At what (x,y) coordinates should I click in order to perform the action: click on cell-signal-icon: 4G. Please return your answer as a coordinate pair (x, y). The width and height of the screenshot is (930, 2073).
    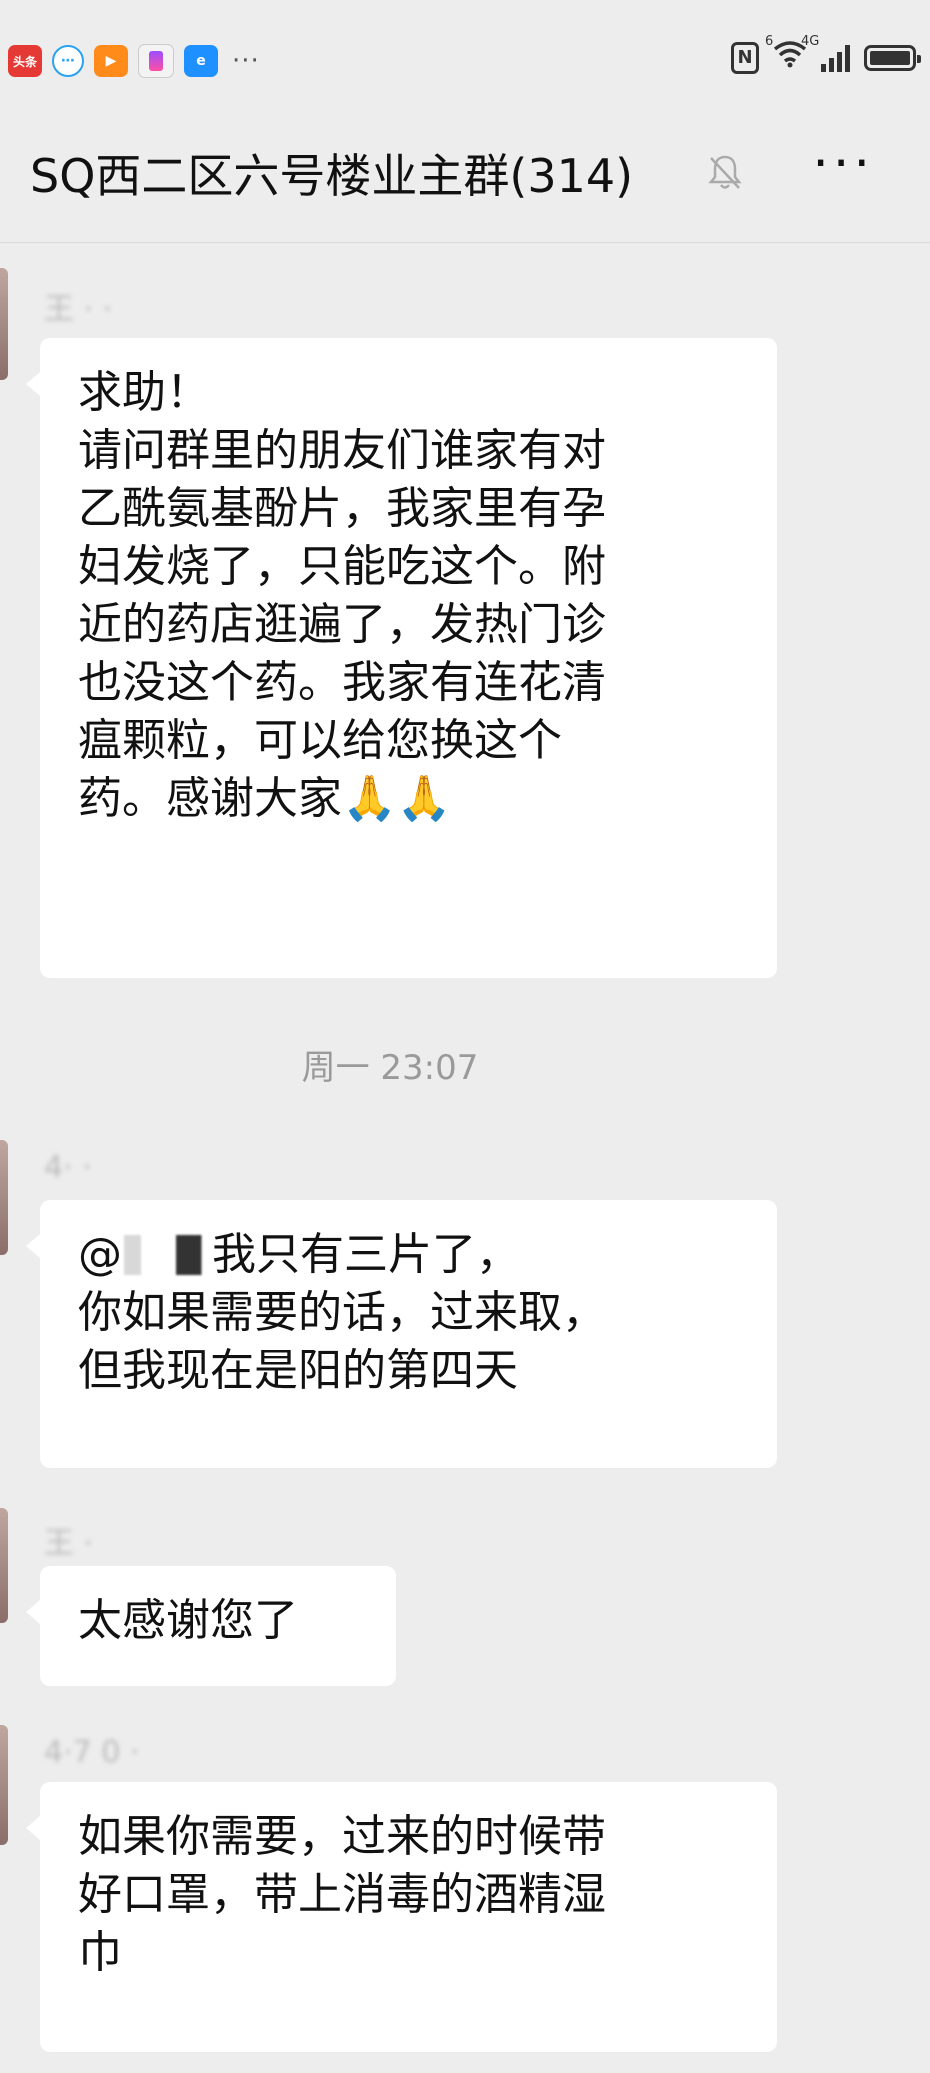
    Looking at the image, I should click on (825, 53).